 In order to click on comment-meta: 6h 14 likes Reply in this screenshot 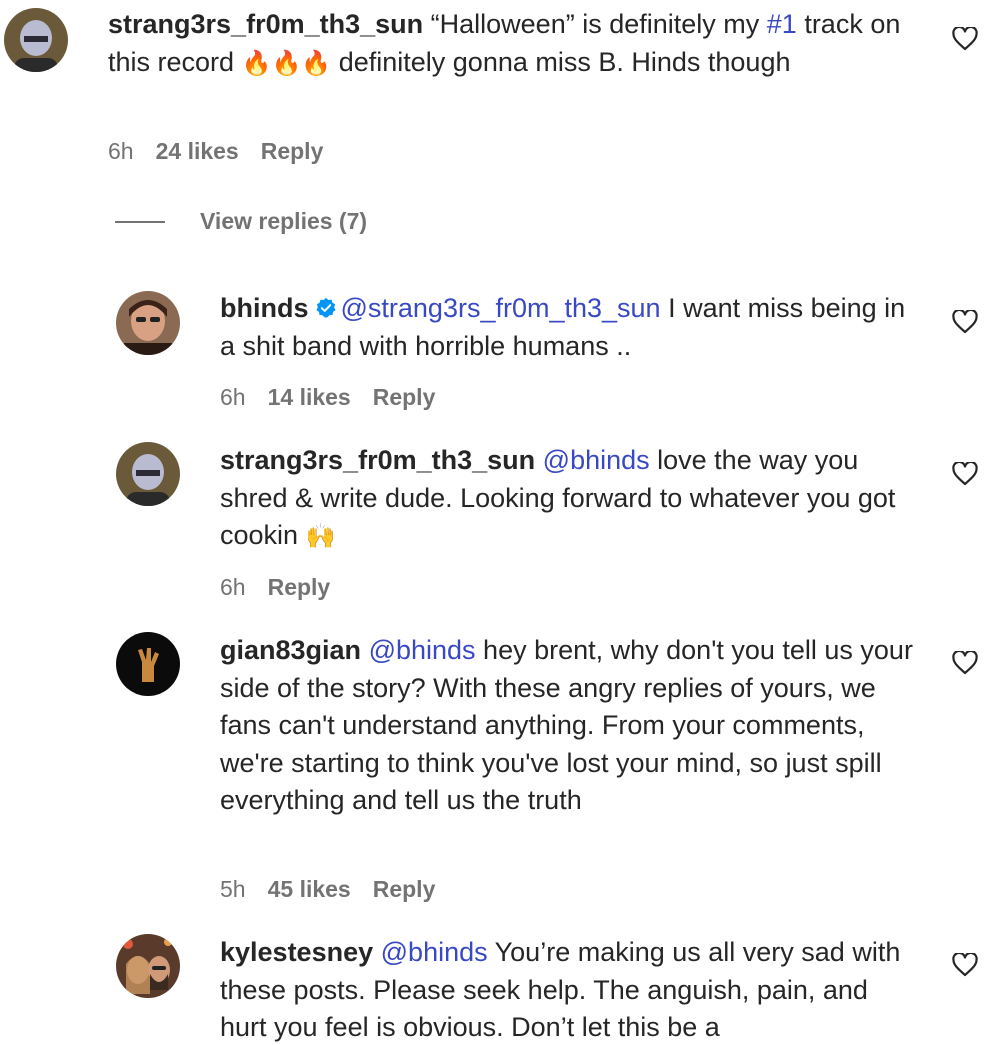, I will do `click(338, 397)`.